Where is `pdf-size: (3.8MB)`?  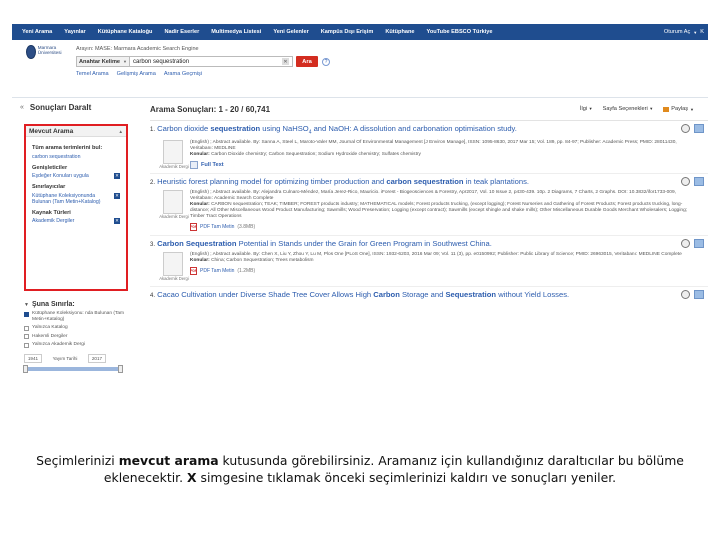
pdf-size: (3.8MB) is located at coordinates (246, 227).